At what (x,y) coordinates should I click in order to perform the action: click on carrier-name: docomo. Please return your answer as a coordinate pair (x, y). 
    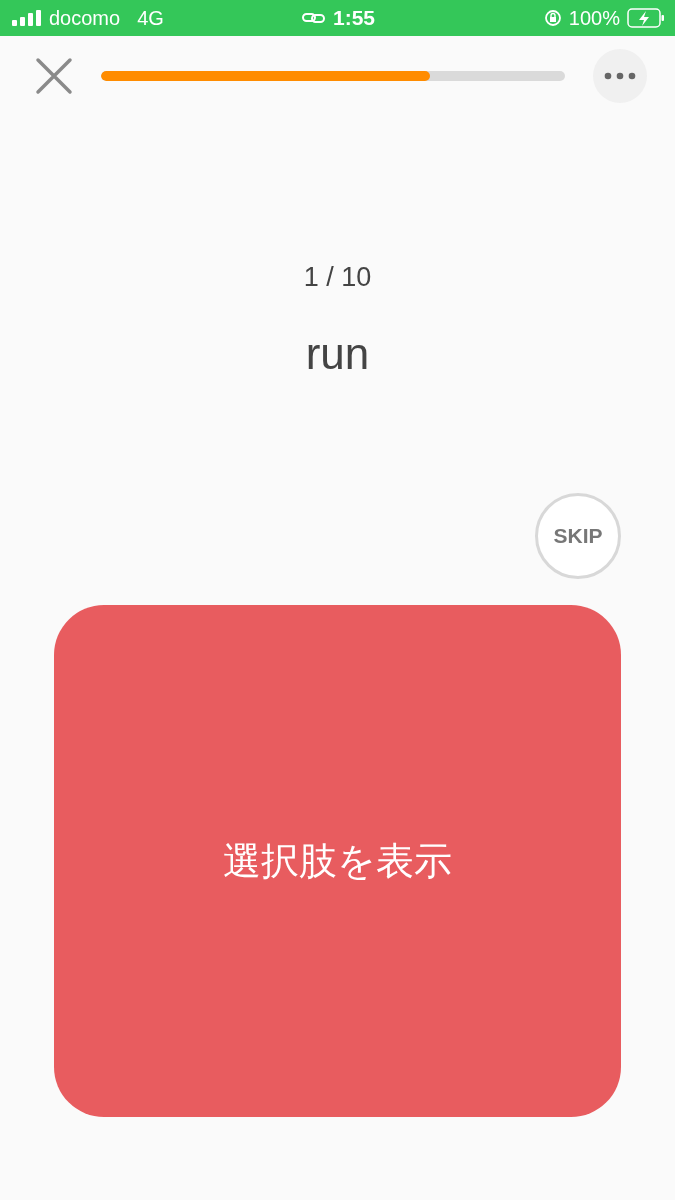
    Looking at the image, I should click on (85, 18).